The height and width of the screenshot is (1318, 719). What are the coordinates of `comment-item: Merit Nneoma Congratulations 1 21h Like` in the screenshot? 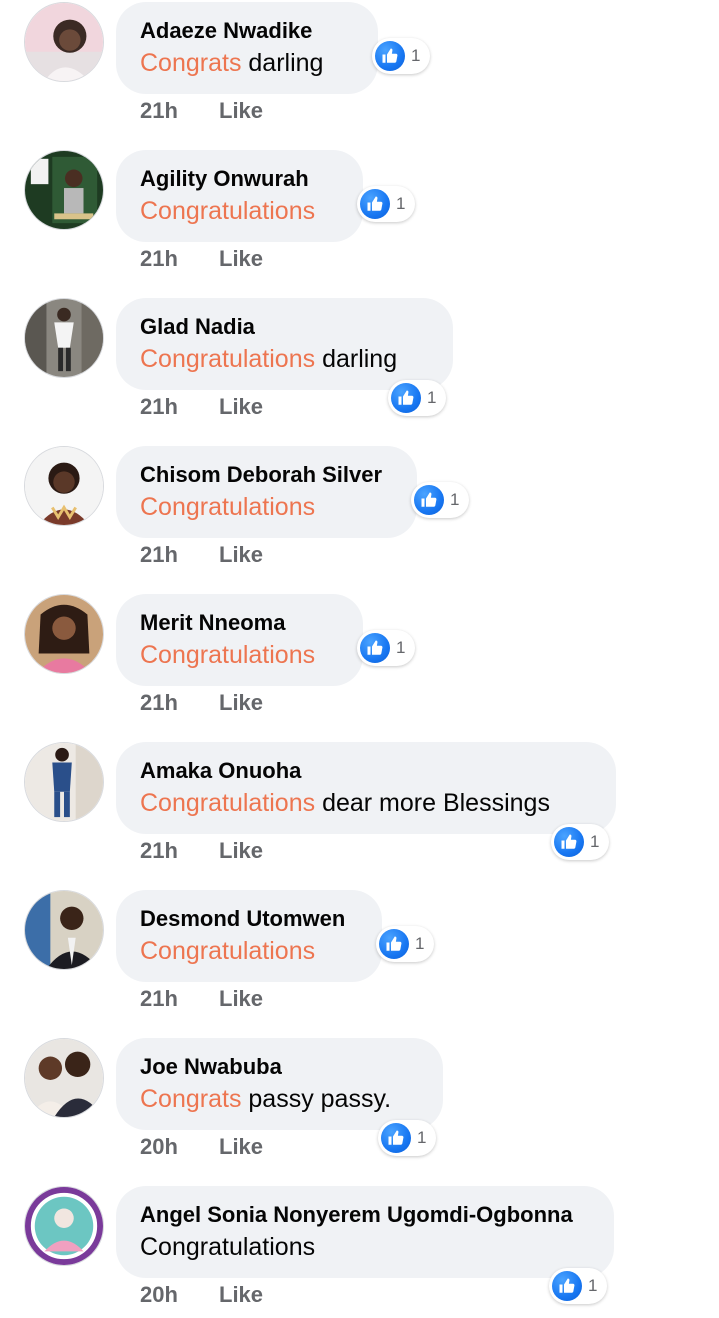 It's located at (359, 668).